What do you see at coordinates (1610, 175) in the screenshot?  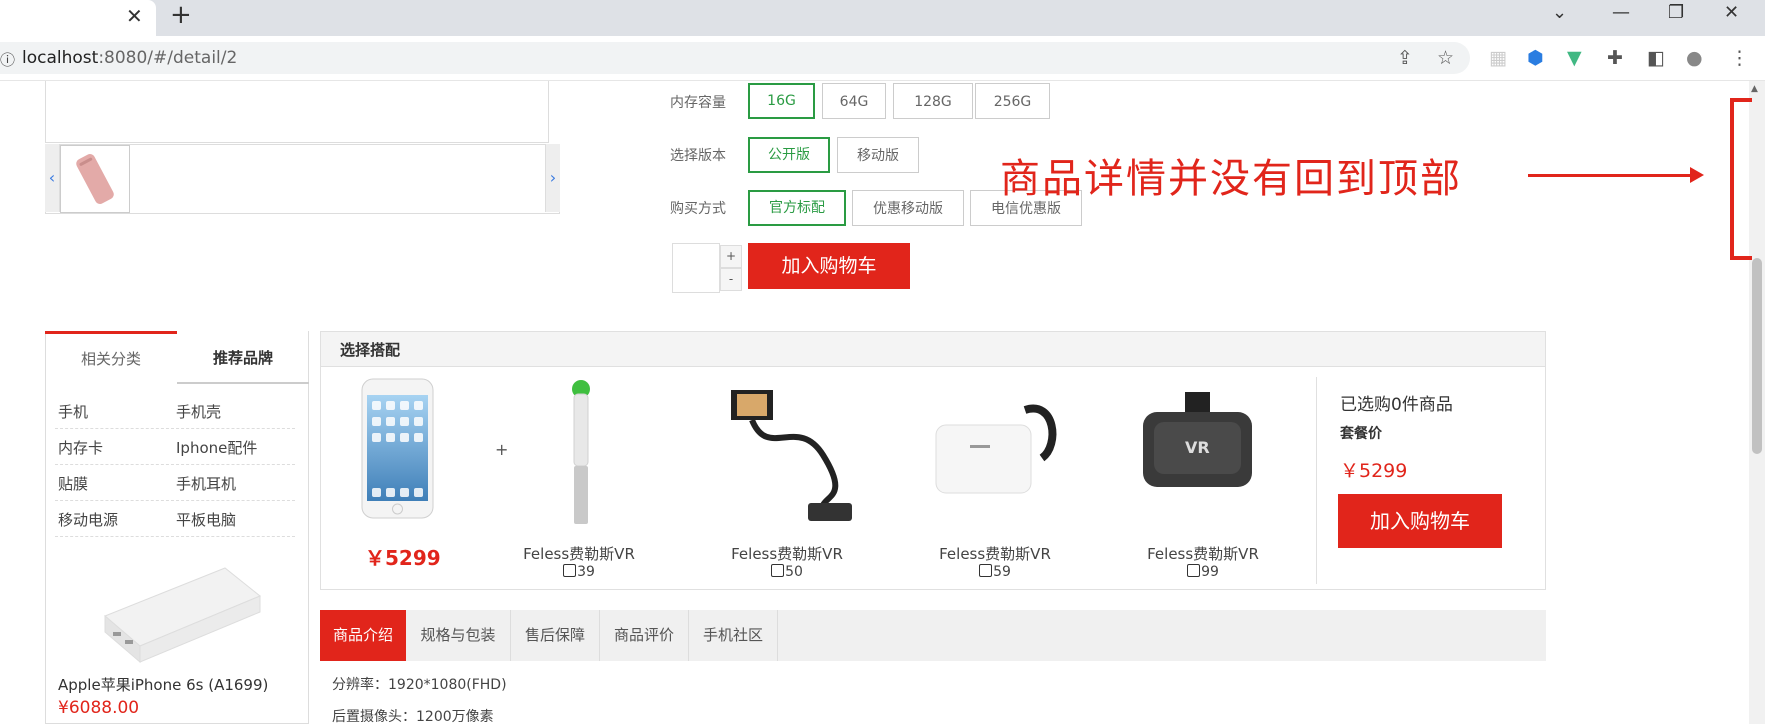 I see `annotation-arrow` at bounding box center [1610, 175].